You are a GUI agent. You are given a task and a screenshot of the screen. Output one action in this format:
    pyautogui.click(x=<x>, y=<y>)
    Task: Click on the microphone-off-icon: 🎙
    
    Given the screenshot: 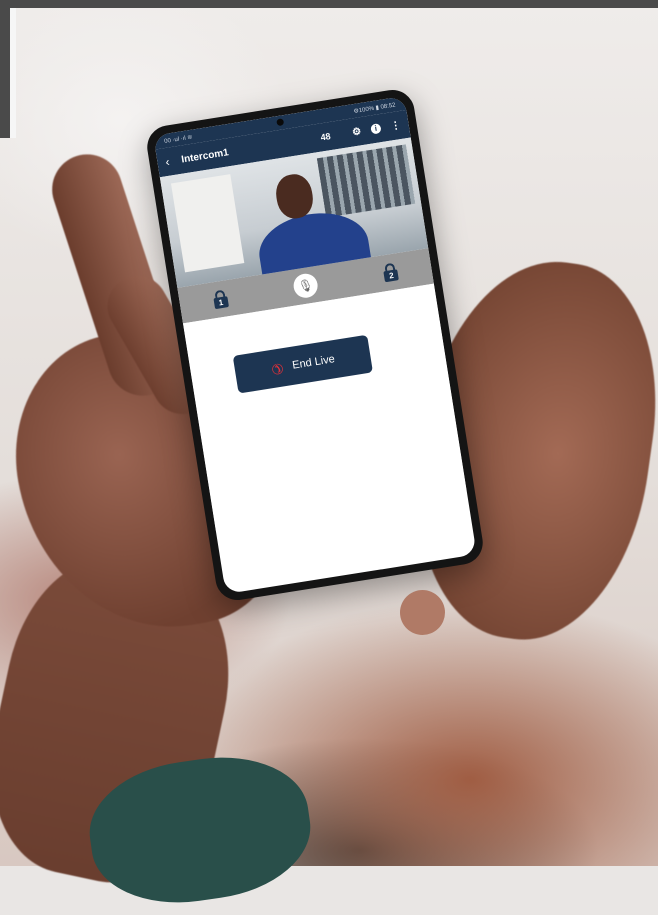 What is the action you would take?
    pyautogui.click(x=305, y=286)
    